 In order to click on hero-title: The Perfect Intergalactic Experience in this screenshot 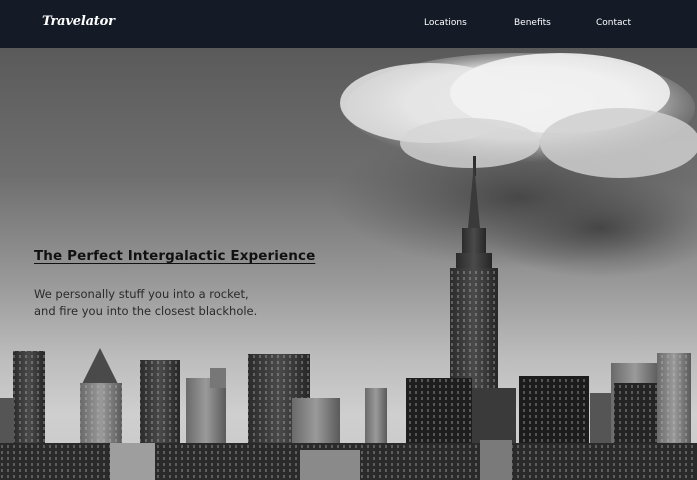, I will do `click(175, 256)`.